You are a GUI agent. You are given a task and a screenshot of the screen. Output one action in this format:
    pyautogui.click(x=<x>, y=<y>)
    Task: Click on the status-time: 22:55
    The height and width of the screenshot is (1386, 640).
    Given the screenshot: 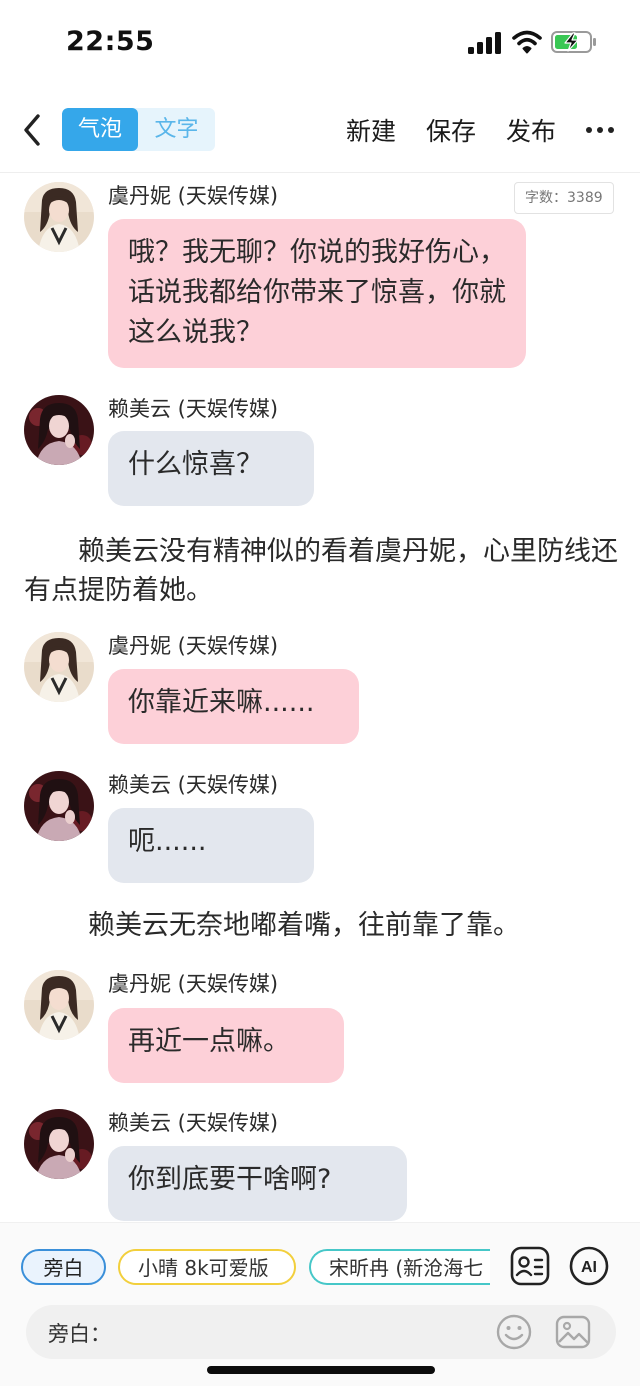 What is the action you would take?
    pyautogui.click(x=110, y=41)
    